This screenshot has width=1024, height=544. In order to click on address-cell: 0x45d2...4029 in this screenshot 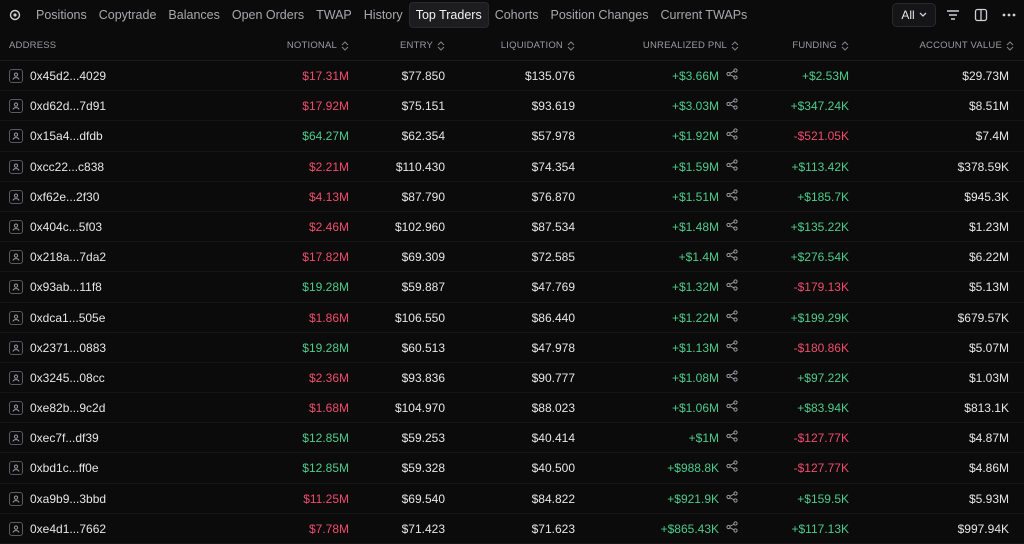, I will do `click(57, 76)`.